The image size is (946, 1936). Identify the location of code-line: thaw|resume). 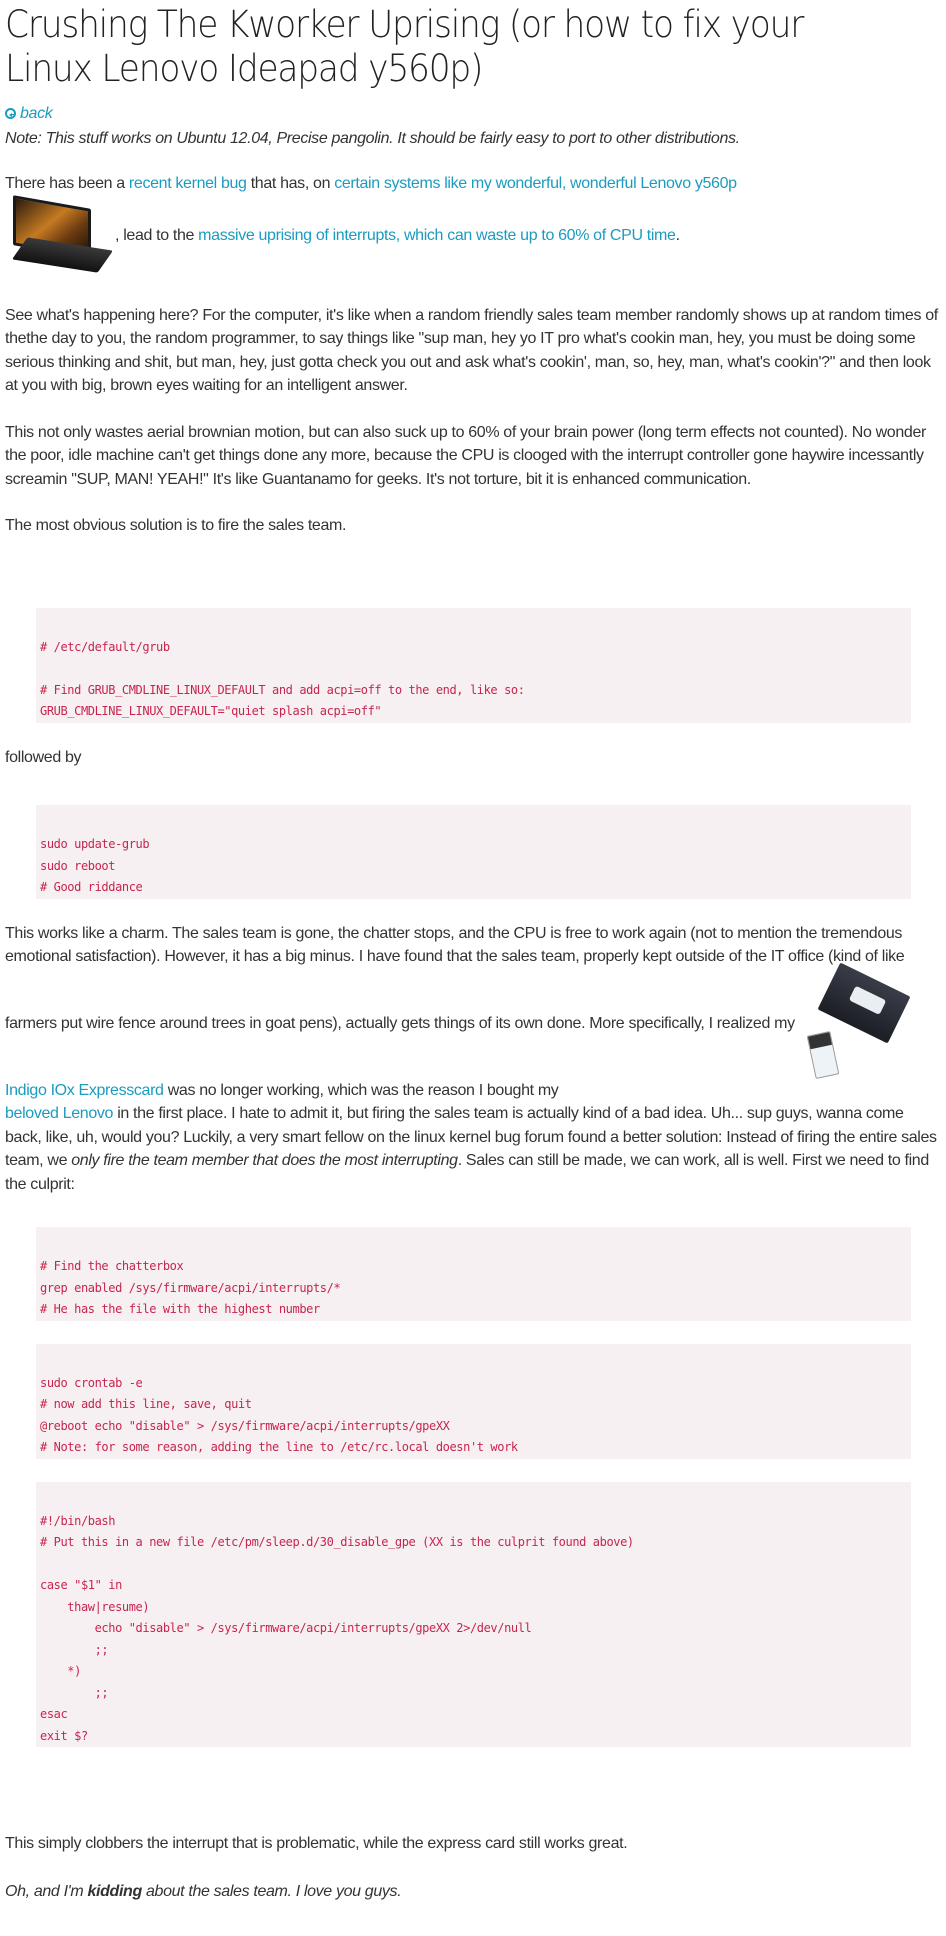
(95, 1606).